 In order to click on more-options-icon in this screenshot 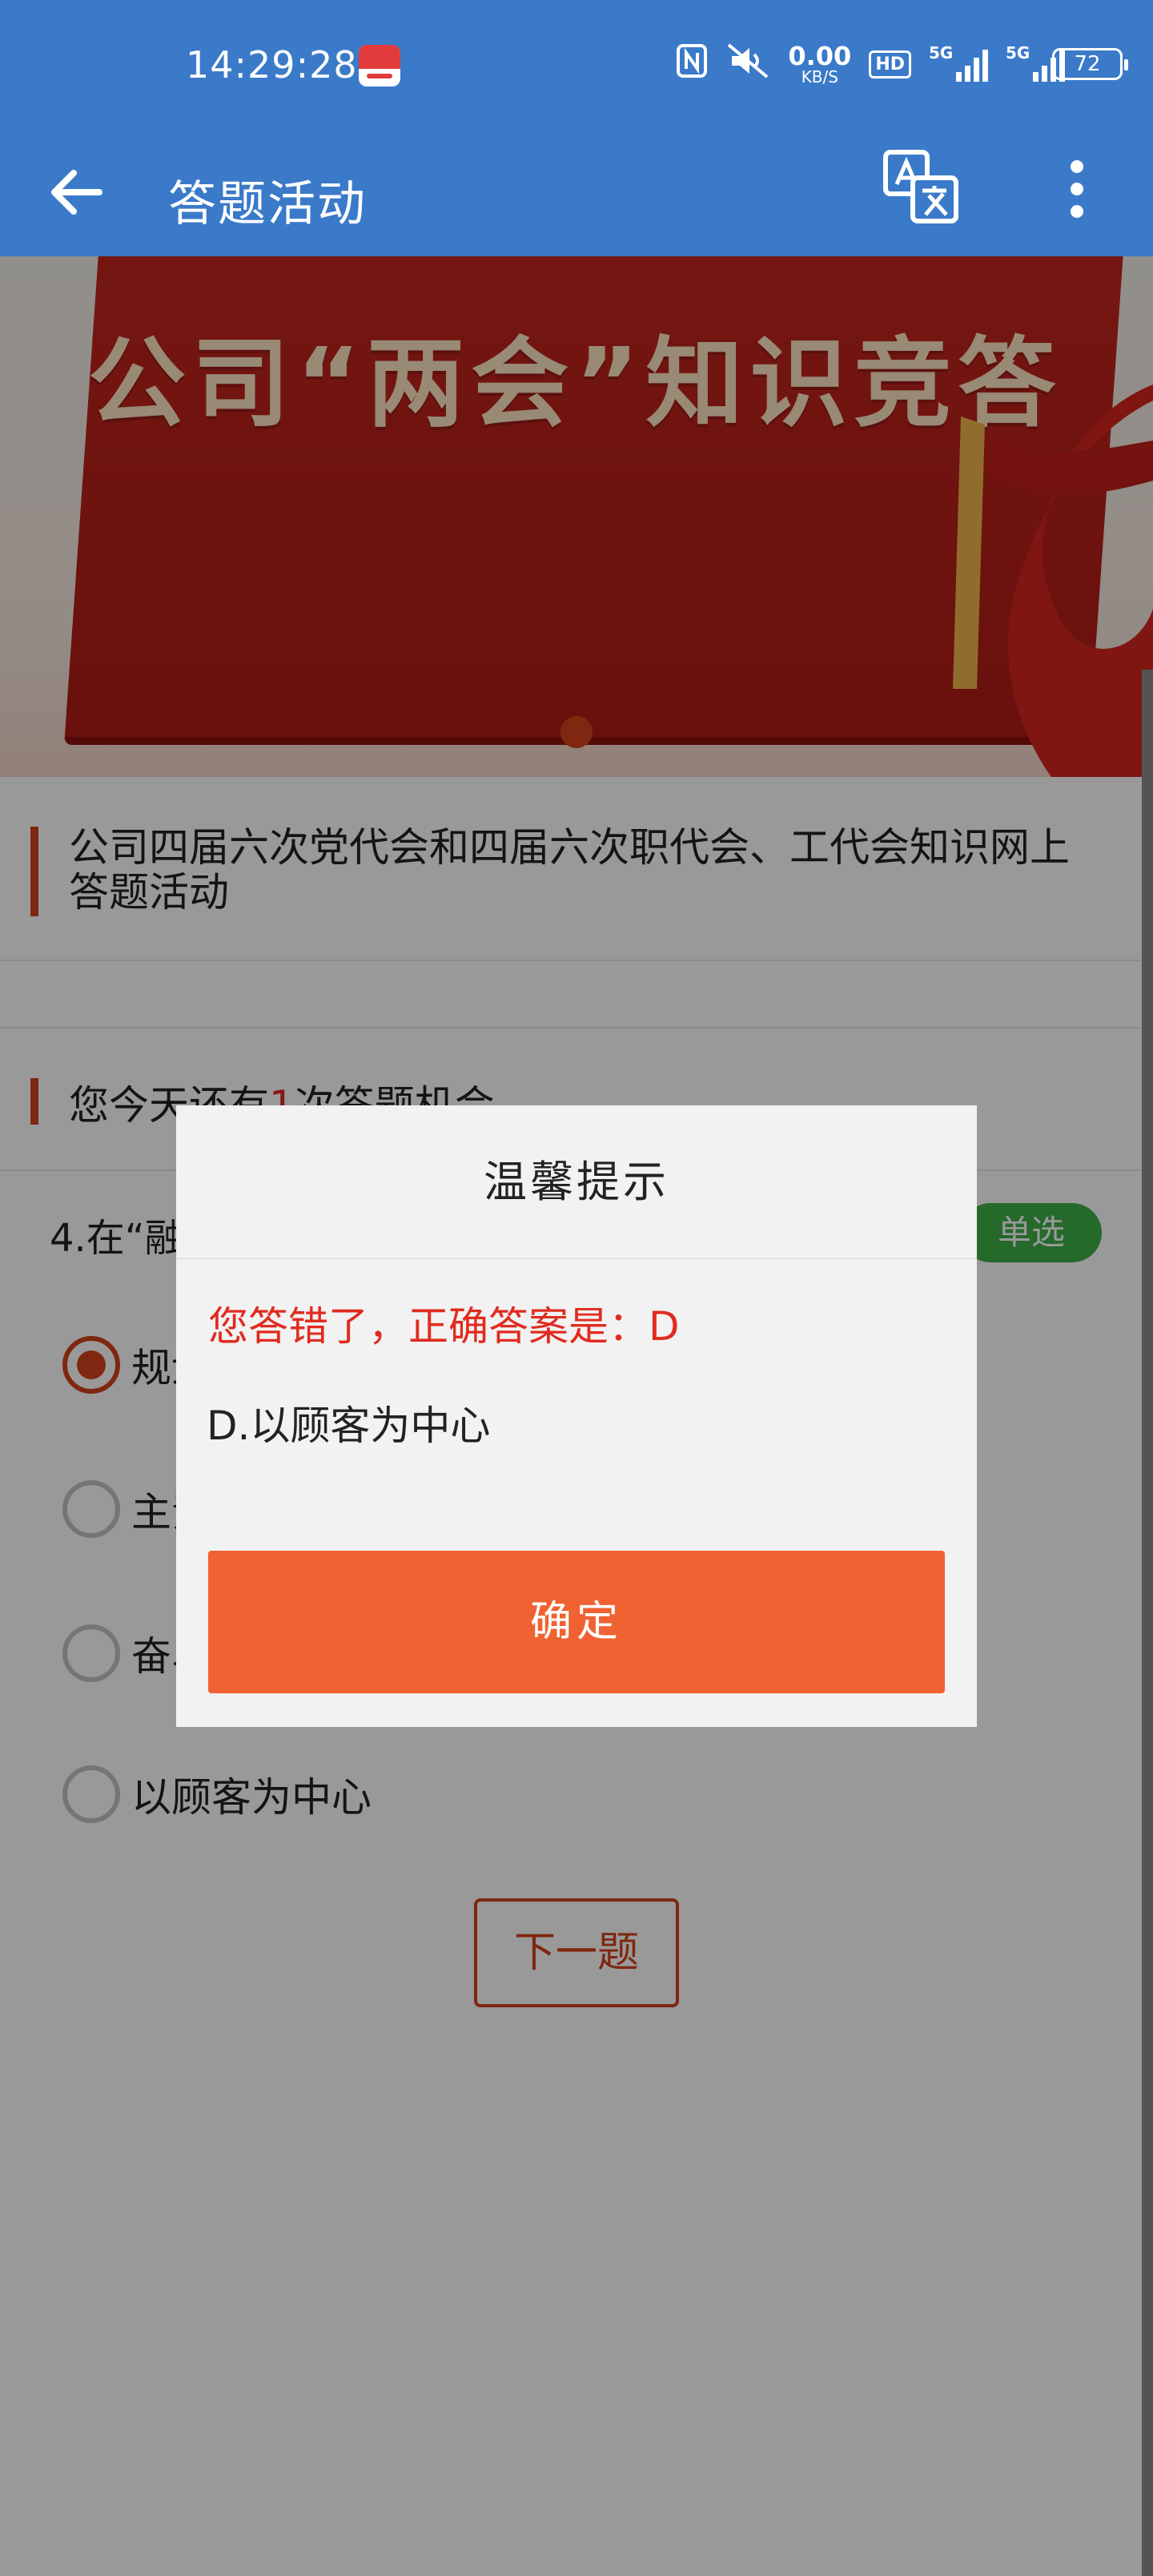, I will do `click(1077, 189)`.